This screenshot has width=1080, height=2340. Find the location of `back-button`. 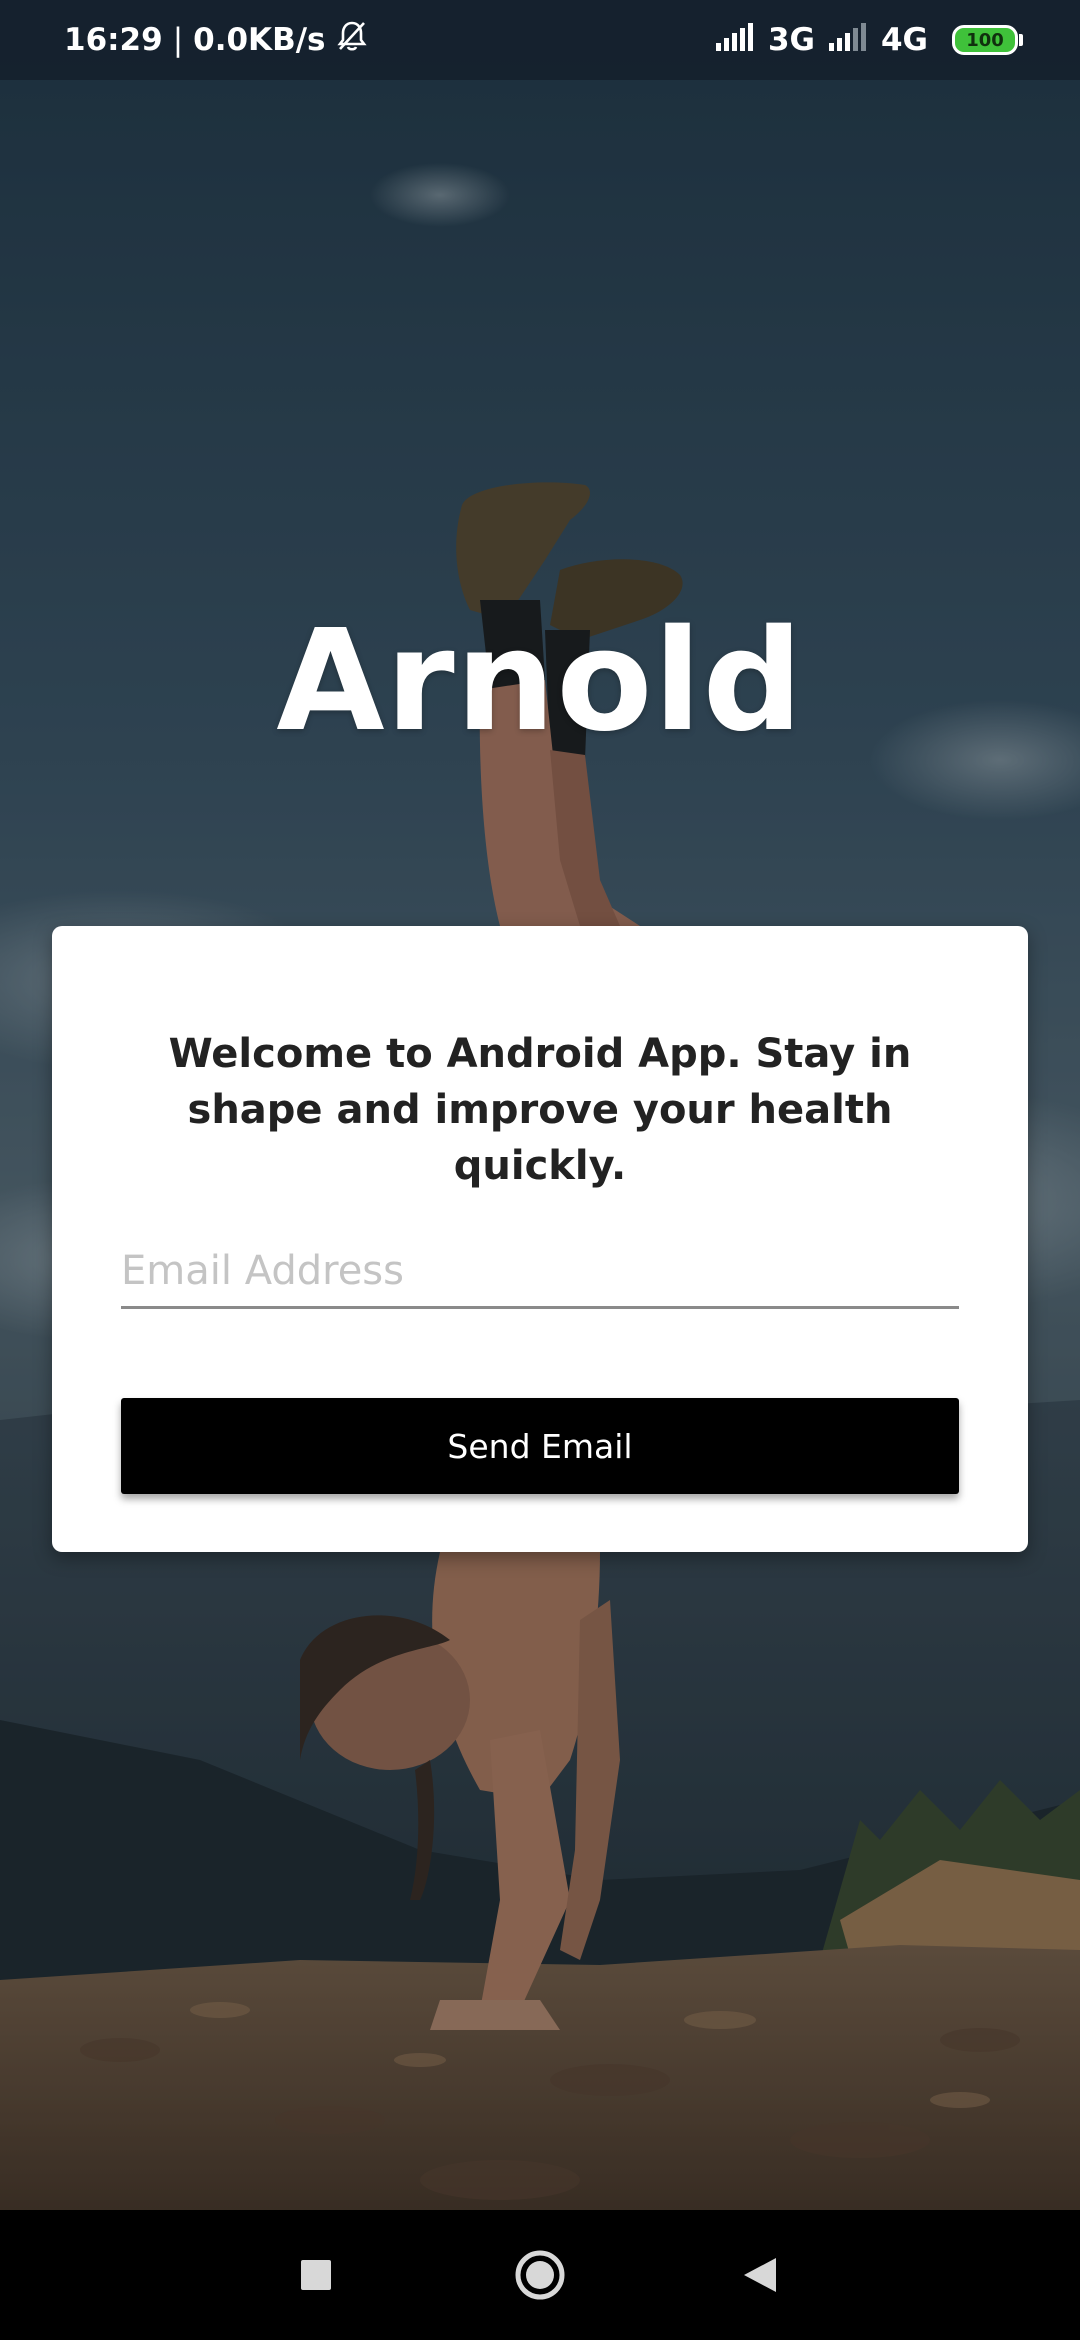

back-button is located at coordinates (760, 2275).